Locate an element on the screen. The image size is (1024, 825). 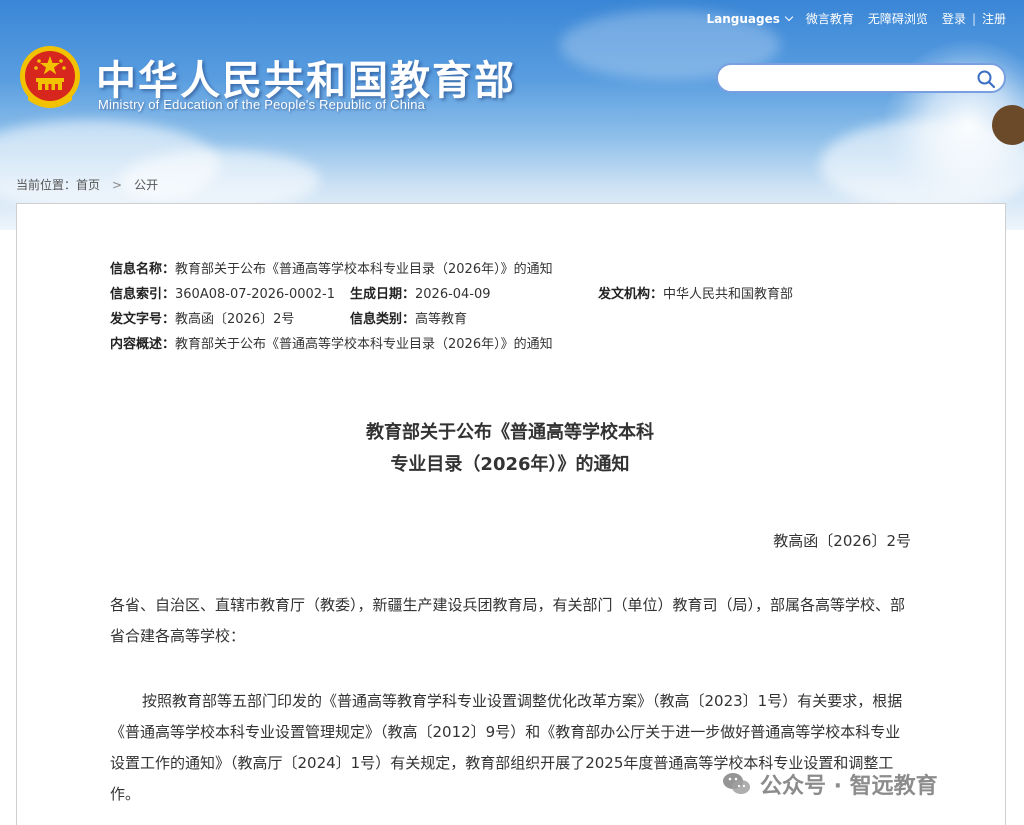
meta-row-category: 信息类别：高等教育 is located at coordinates (408, 317).